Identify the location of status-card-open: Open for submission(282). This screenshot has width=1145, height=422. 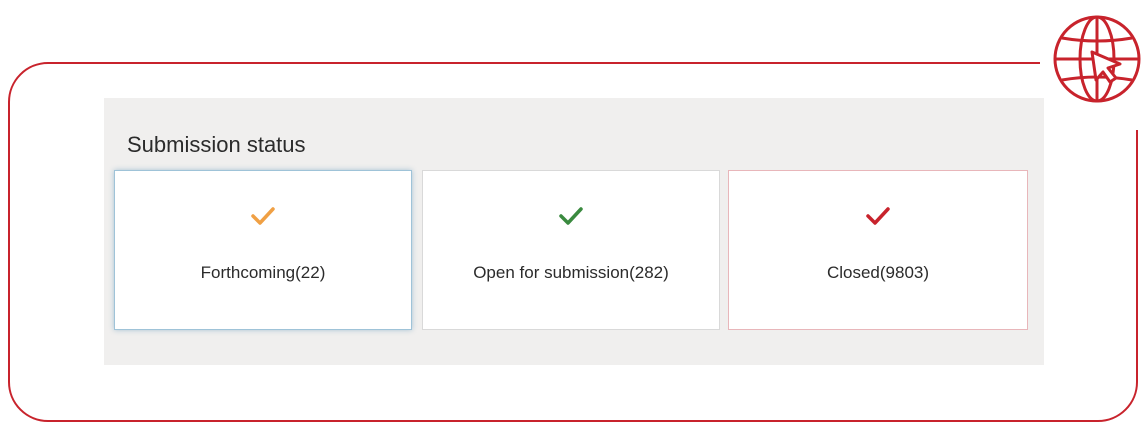
(571, 250).